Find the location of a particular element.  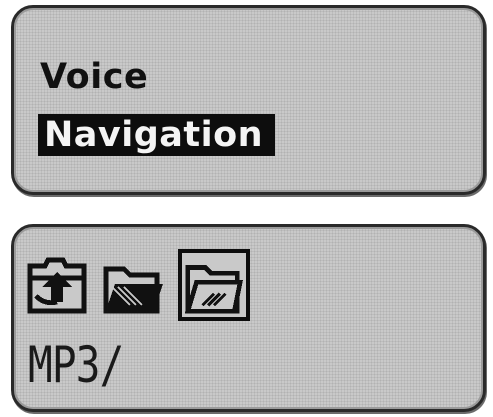

menu-item-voice: Voice is located at coordinates (94, 77).